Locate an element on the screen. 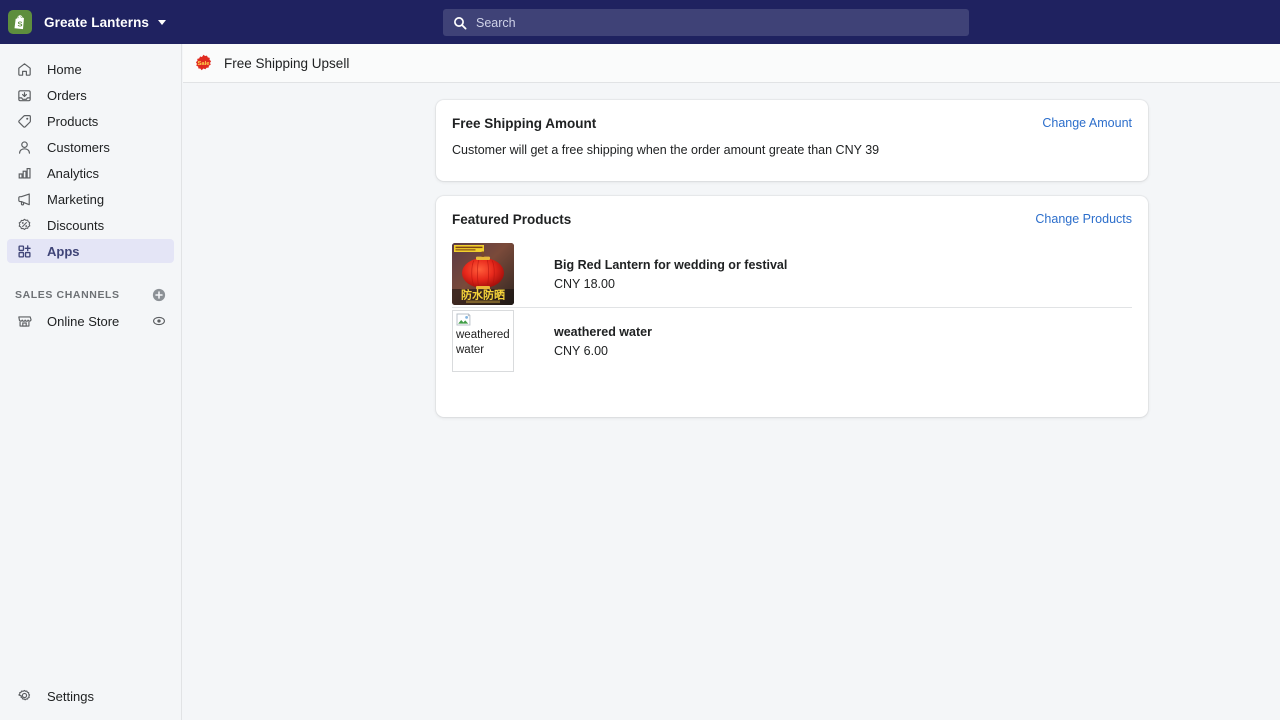  sidebar-item-label: Marketing is located at coordinates (76, 199).